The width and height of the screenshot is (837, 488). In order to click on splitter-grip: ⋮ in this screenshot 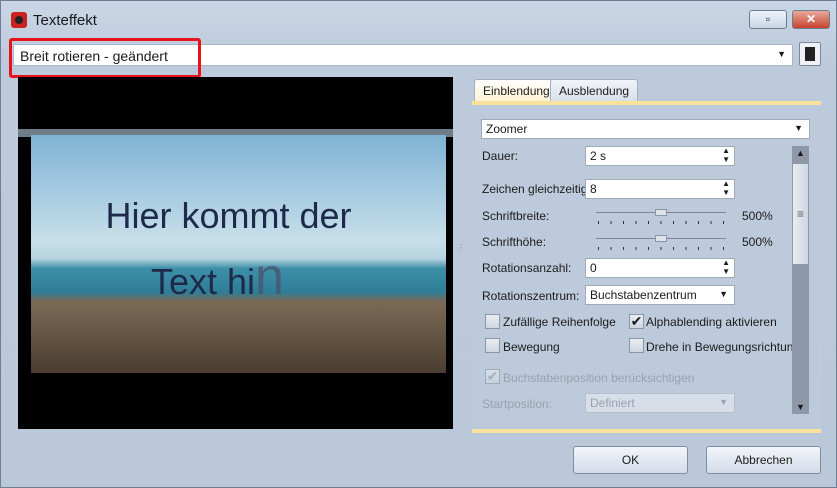, I will do `click(461, 247)`.